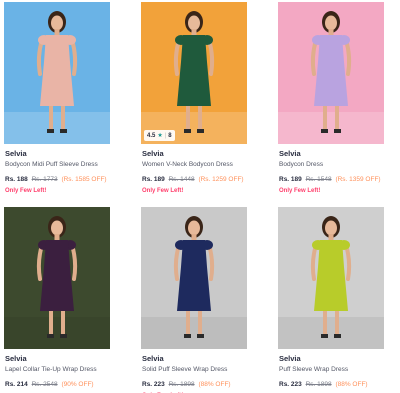  I want to click on product-mrp: Rs. 1773, so click(44, 179).